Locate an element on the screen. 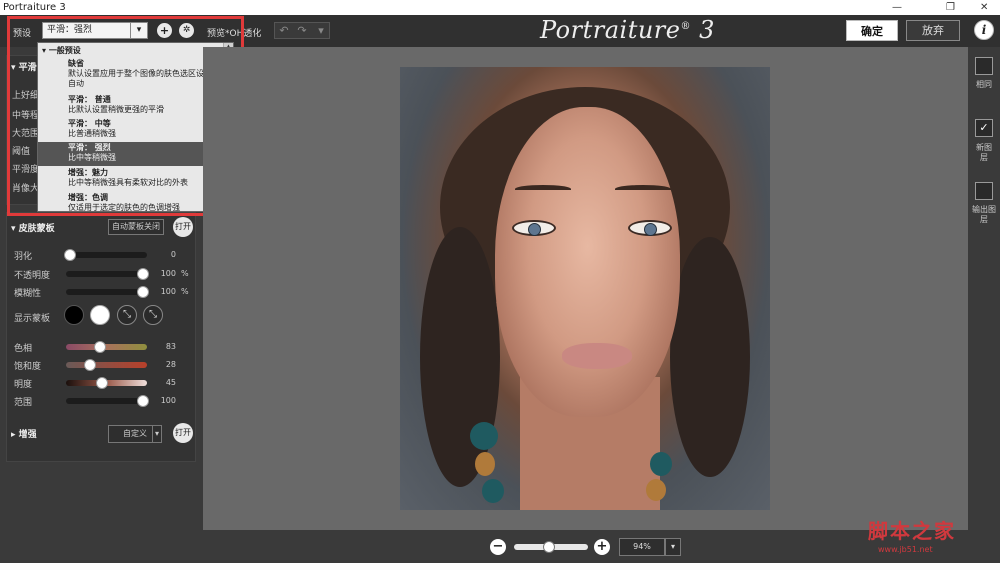  opacity-unit: % is located at coordinates (185, 273).